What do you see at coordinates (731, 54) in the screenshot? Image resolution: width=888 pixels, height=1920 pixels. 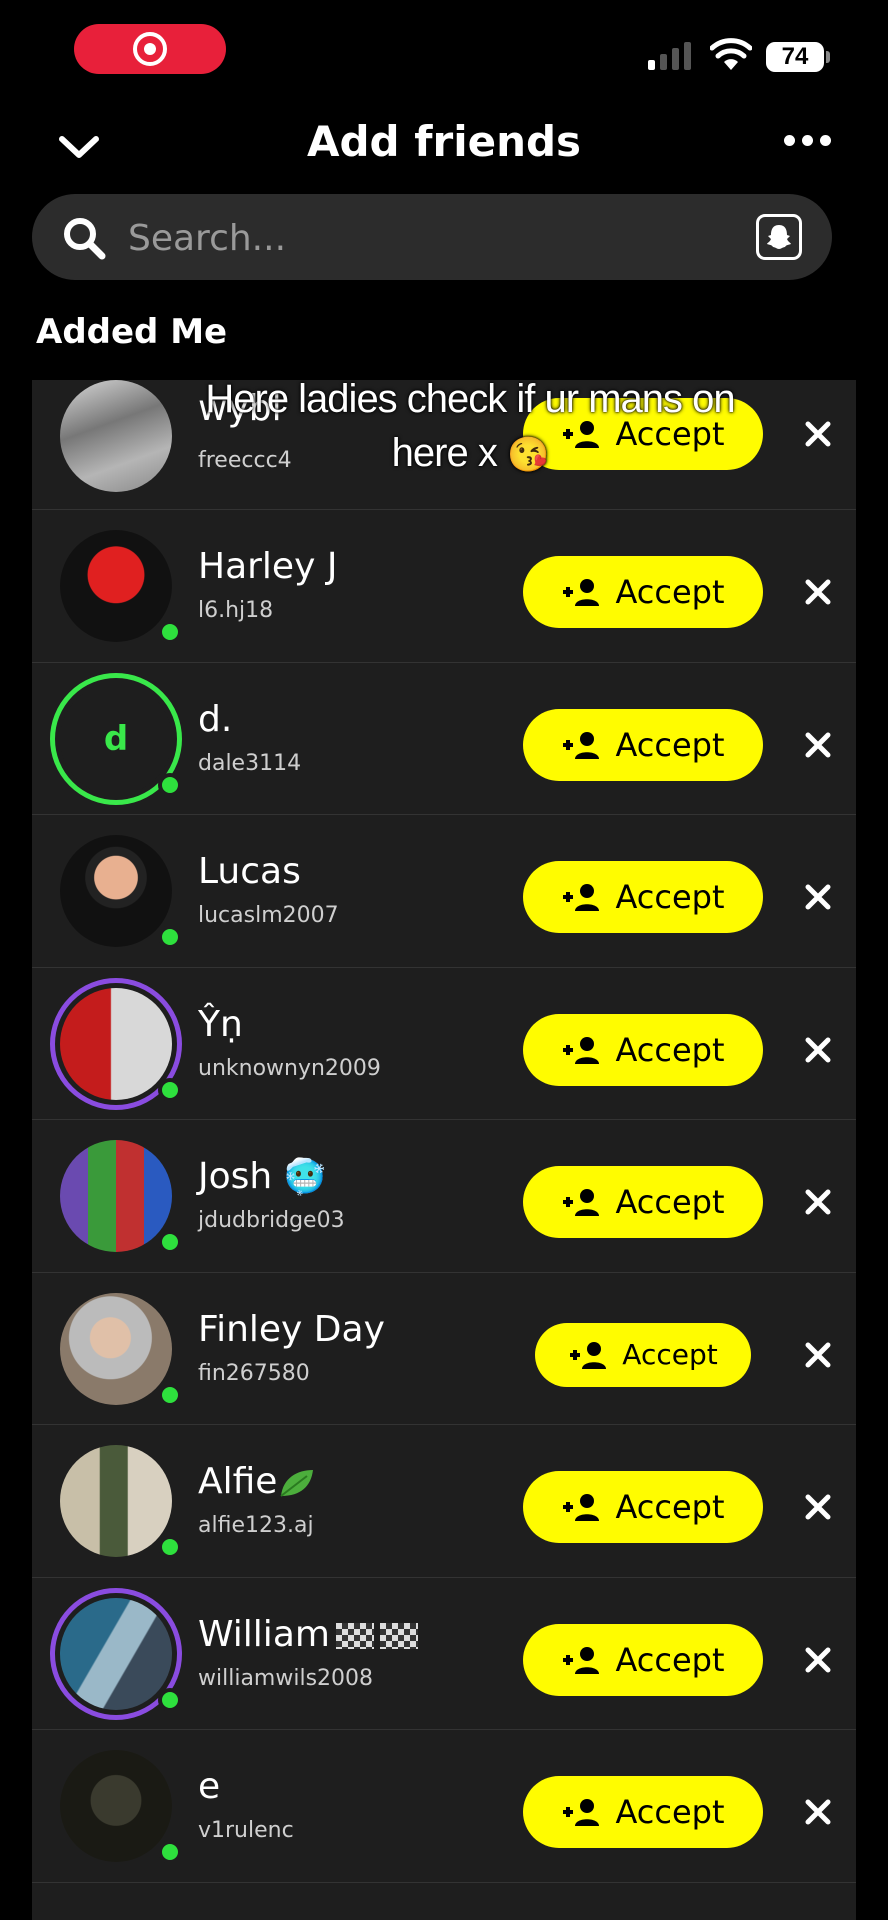 I see `wifi-icon` at bounding box center [731, 54].